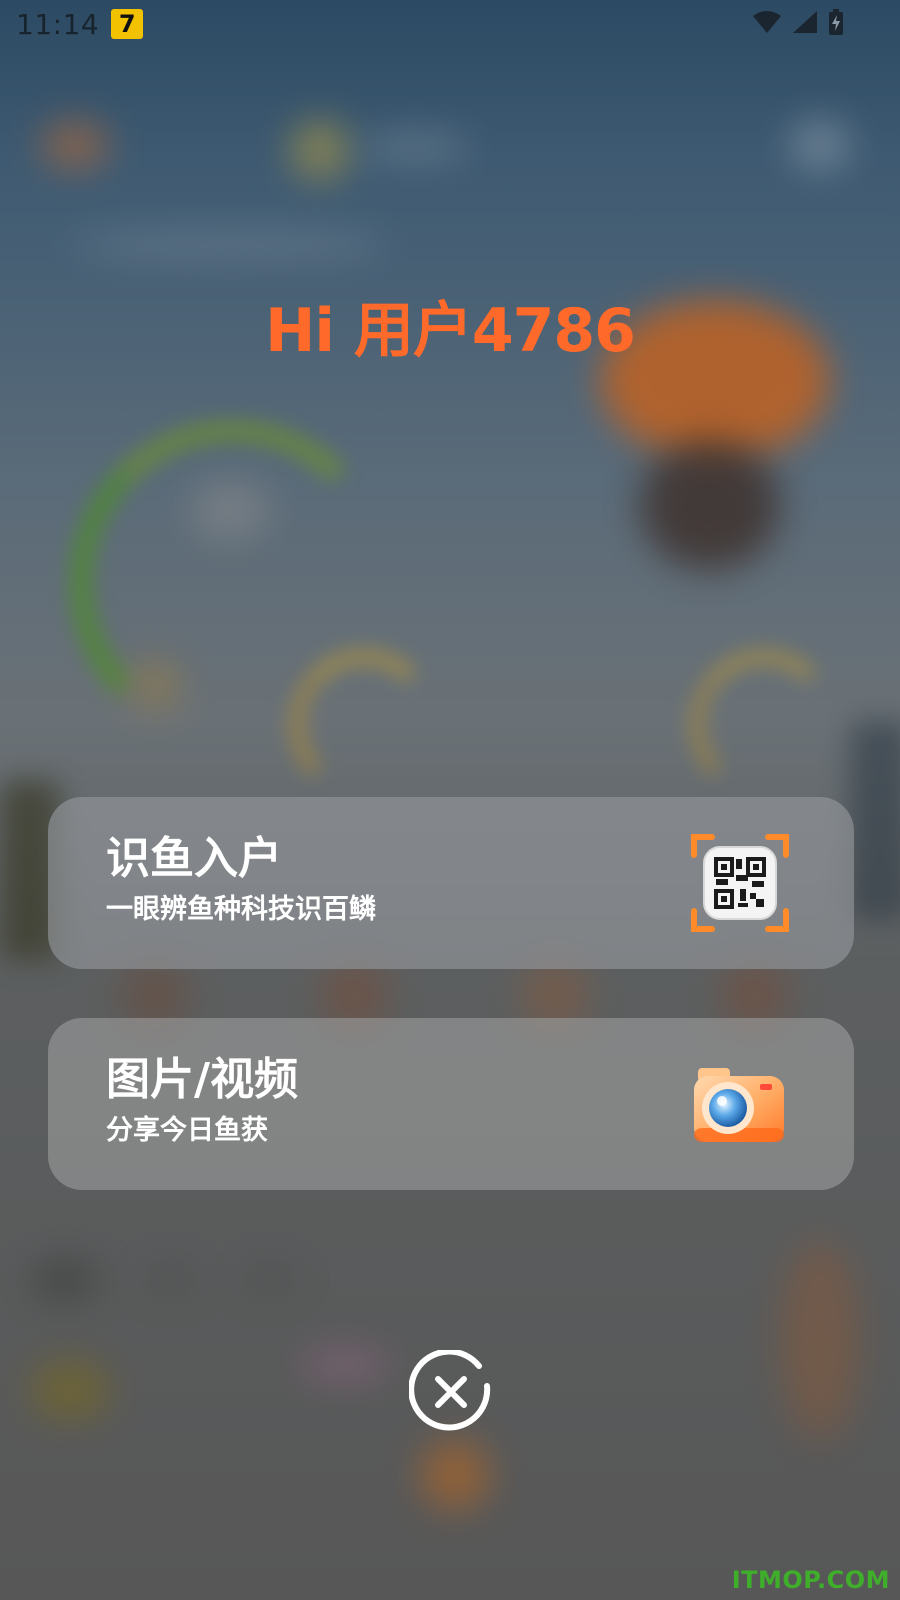  I want to click on status-icons, so click(798, 24).